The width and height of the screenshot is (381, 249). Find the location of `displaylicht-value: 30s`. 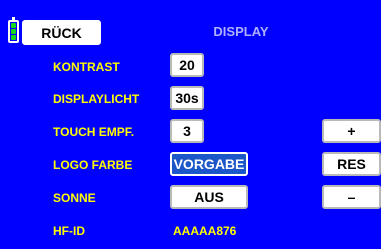

displaylicht-value: 30s is located at coordinates (187, 98).